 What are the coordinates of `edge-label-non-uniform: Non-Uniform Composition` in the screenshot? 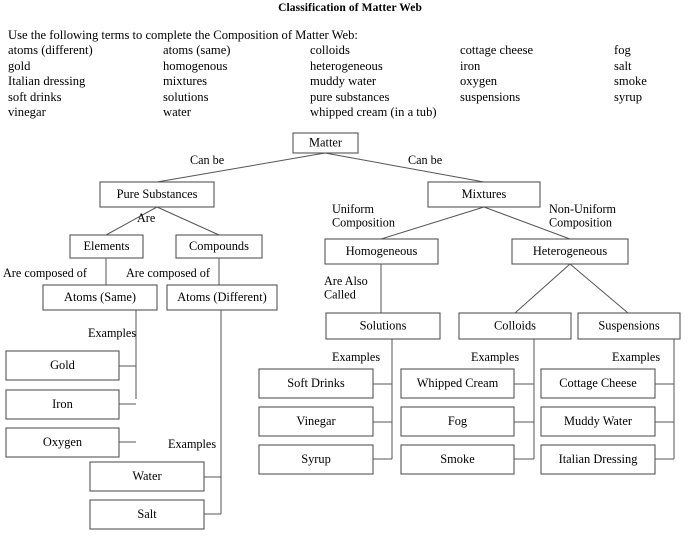 It's located at (583, 216).